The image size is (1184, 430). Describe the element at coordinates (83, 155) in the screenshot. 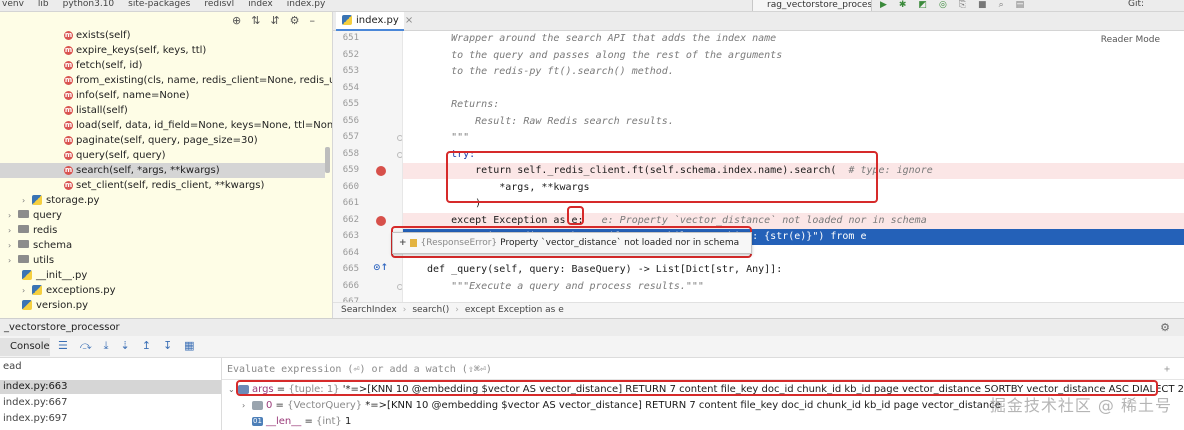

I see `tree-item: m query(self, query)` at that location.